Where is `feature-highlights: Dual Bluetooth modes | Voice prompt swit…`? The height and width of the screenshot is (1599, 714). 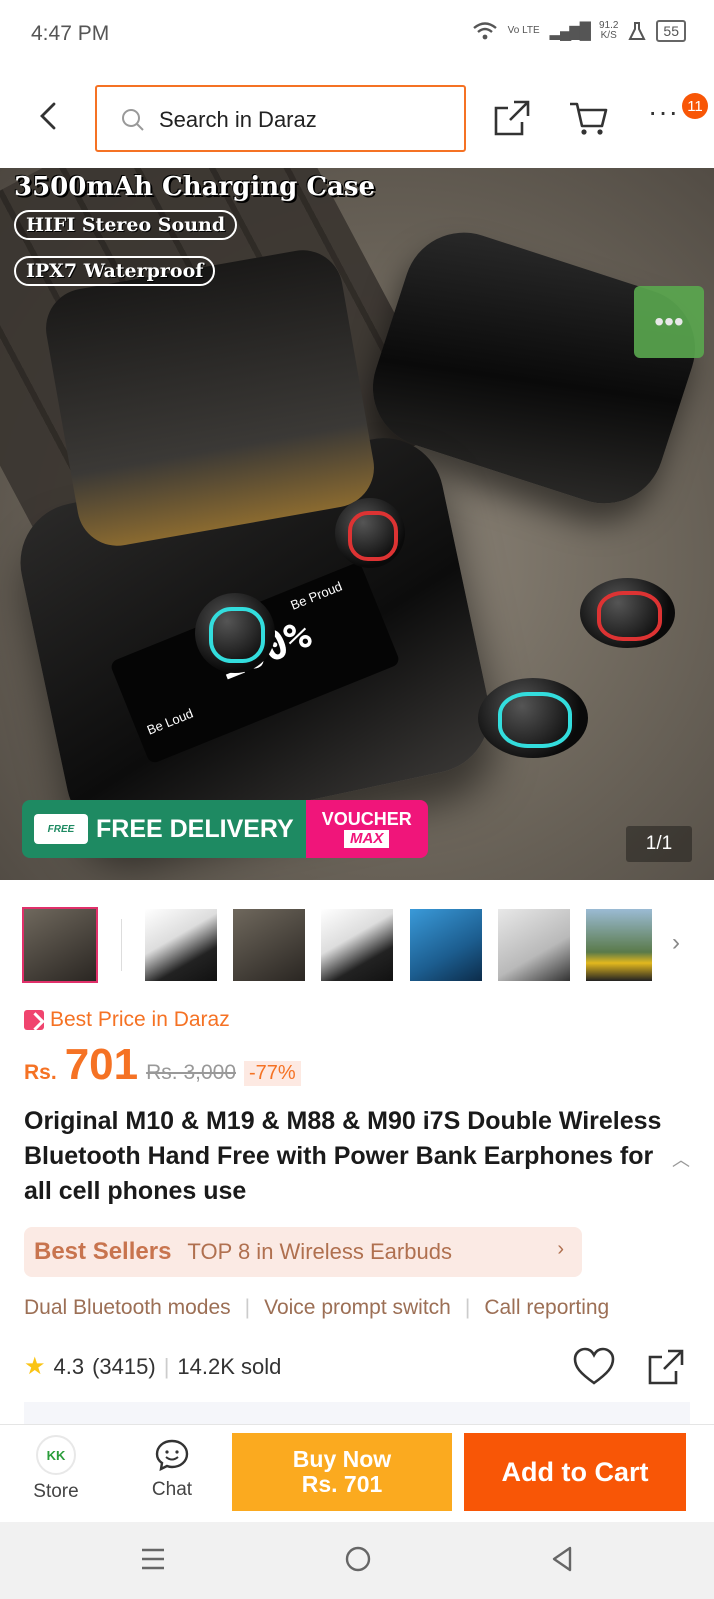
feature-highlights: Dual Bluetooth modes | Voice prompt swit… is located at coordinates (316, 1308).